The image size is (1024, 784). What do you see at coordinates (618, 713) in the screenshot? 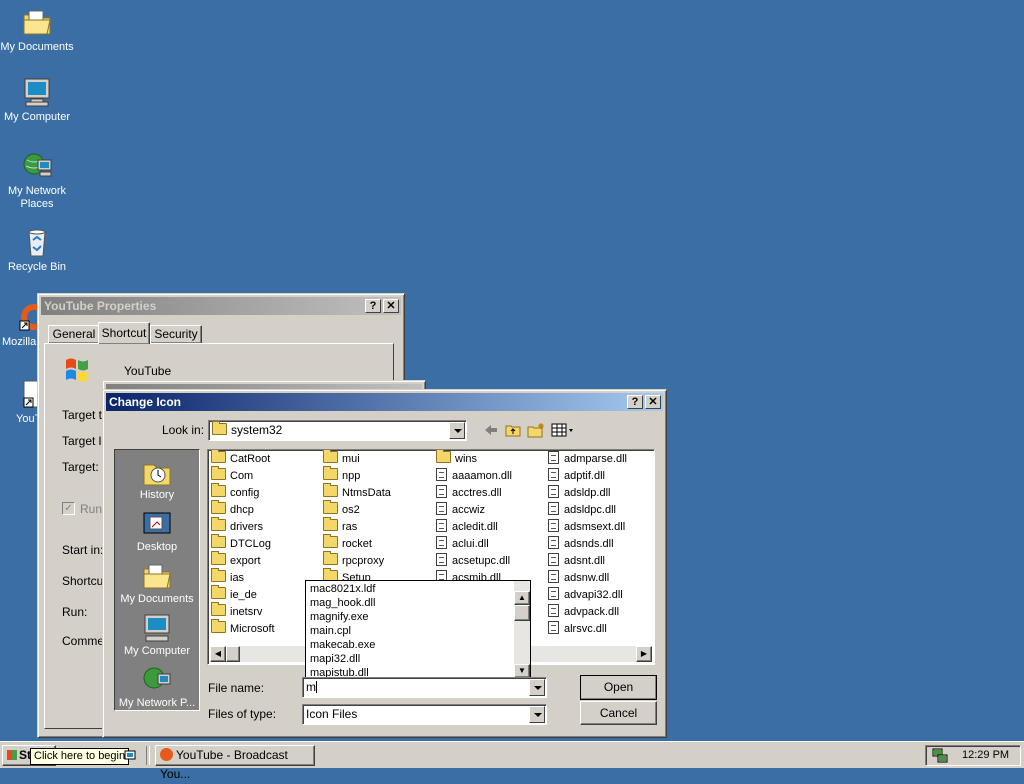
I see `cancel-button: Cancel` at bounding box center [618, 713].